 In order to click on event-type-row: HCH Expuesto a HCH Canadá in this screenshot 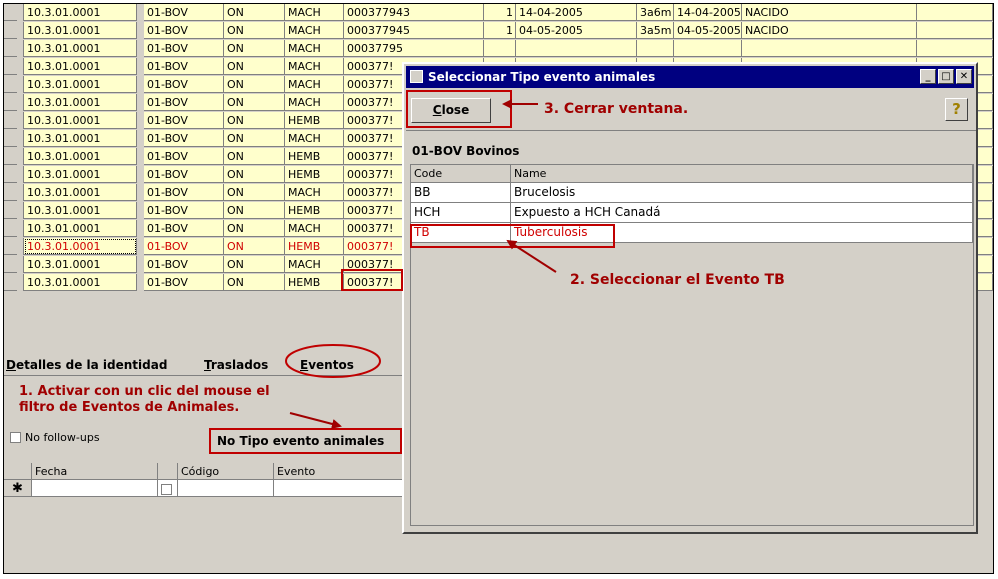, I will do `click(692, 213)`.